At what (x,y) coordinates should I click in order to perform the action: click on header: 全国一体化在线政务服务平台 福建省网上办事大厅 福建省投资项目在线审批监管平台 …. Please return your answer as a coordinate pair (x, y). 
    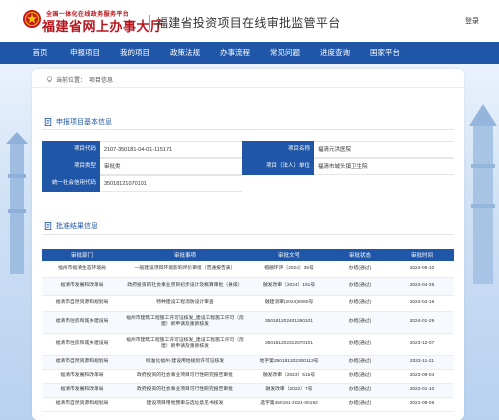
    Looking at the image, I should click on (249, 21).